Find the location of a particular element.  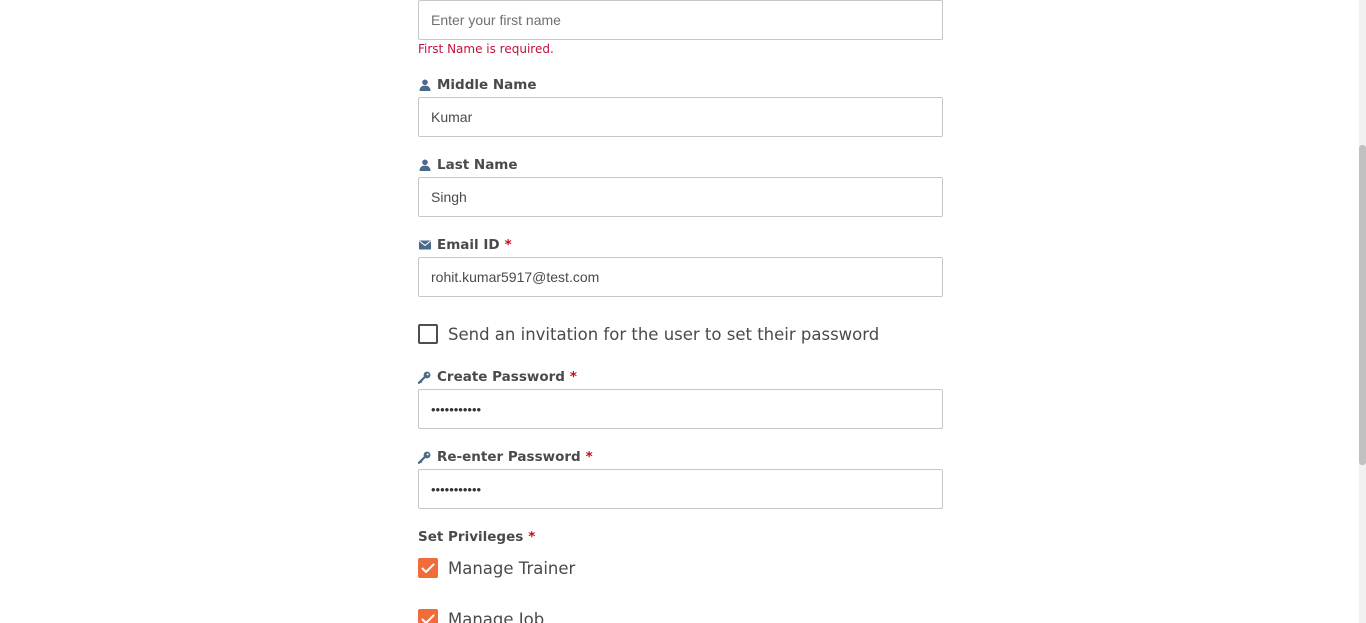

reenter-password-label: Re-enter Password * is located at coordinates (505, 457).